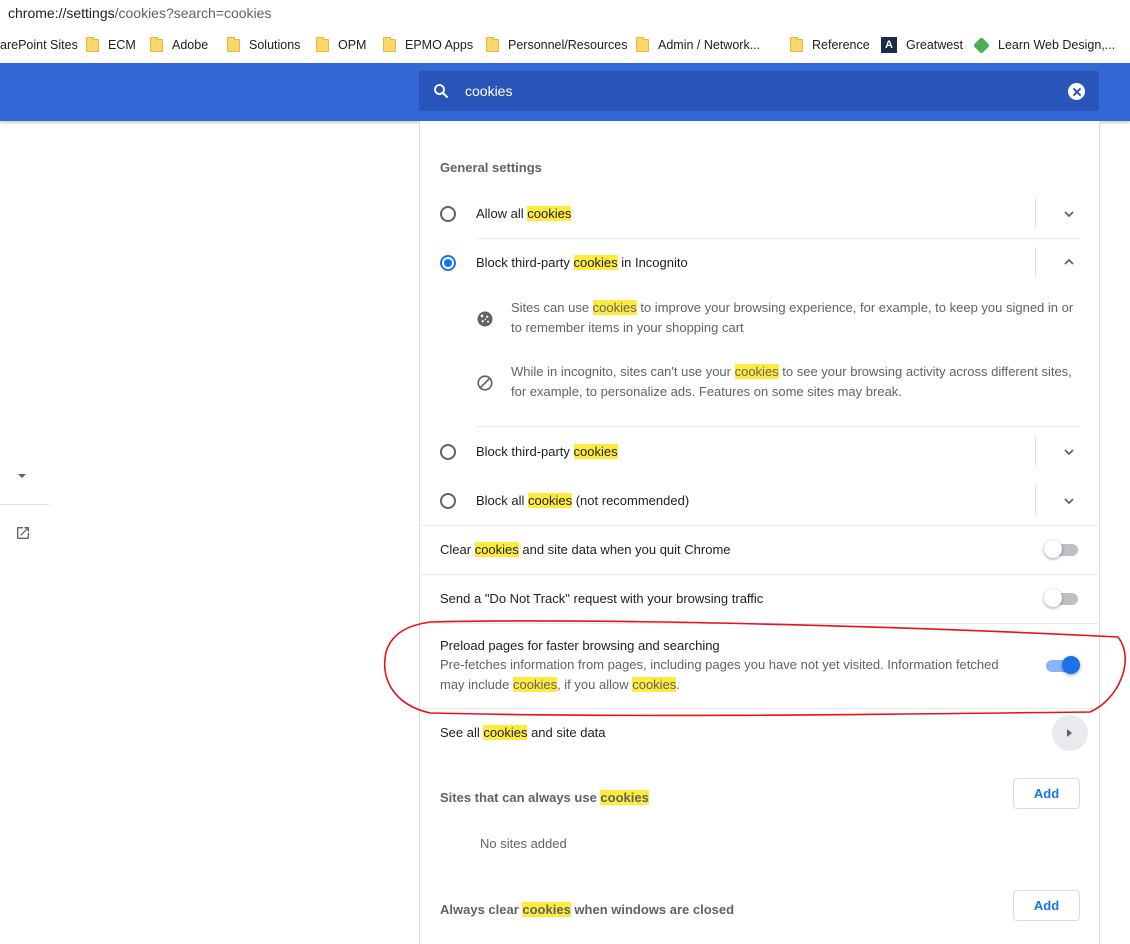 The height and width of the screenshot is (944, 1130). What do you see at coordinates (502, 213) in the screenshot?
I see `label-text: Allow all` at bounding box center [502, 213].